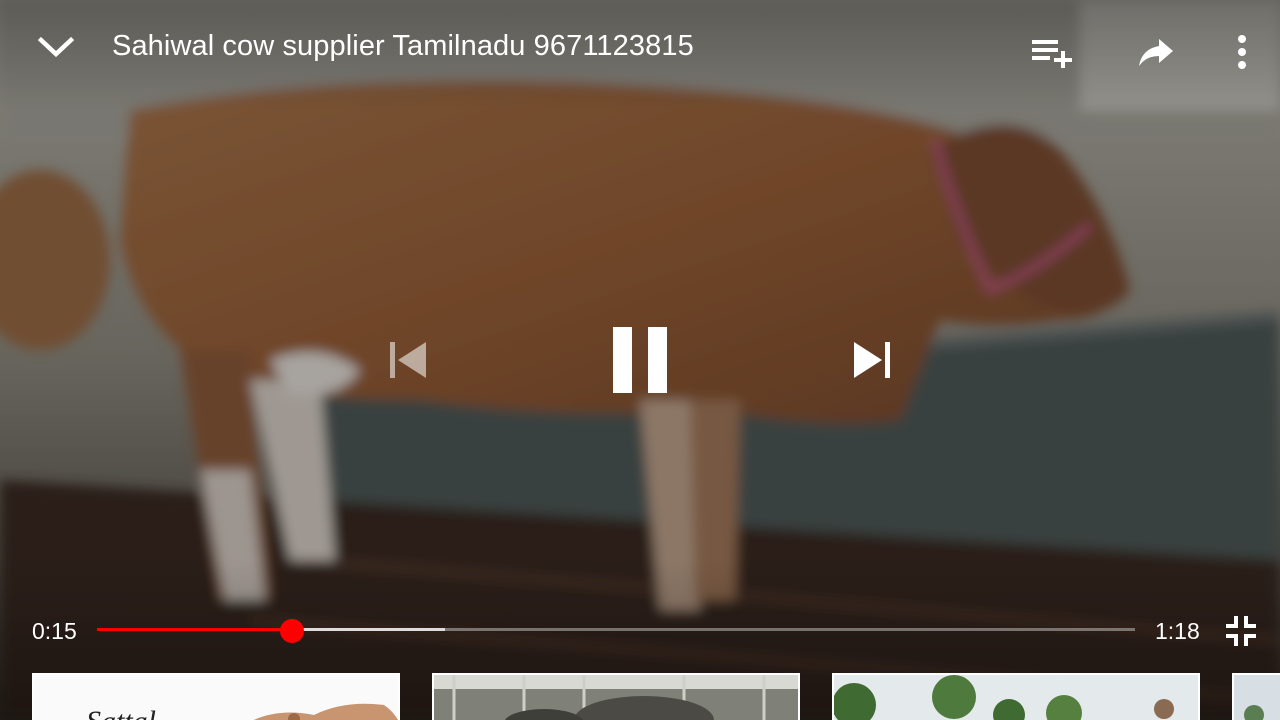 The image size is (1280, 720). What do you see at coordinates (195, 629) in the screenshot?
I see `seek-played` at bounding box center [195, 629].